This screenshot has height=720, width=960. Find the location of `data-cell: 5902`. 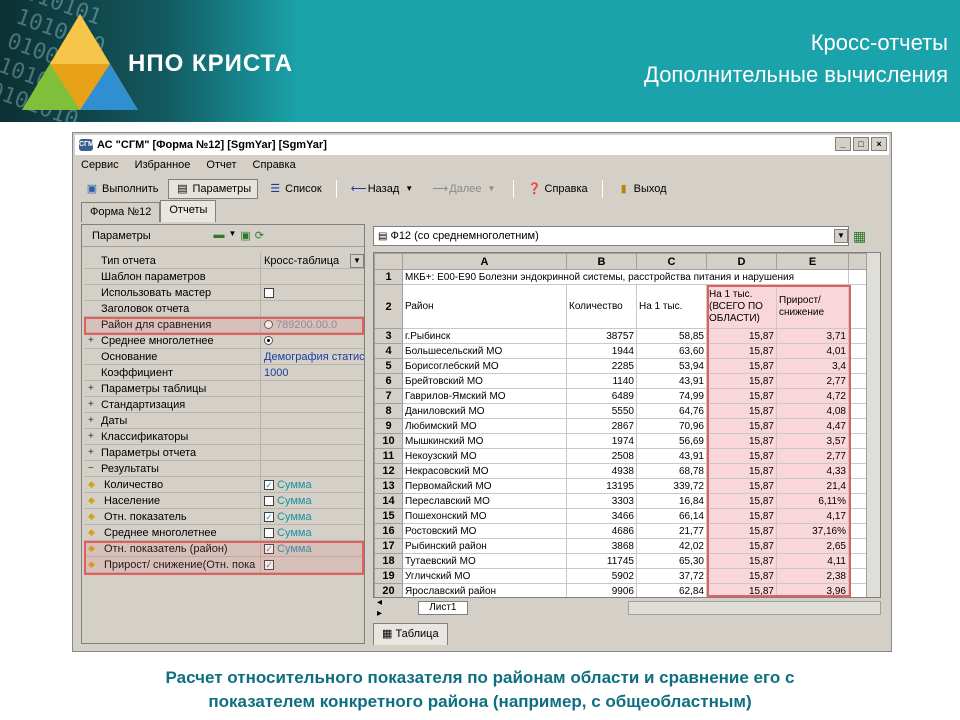

data-cell: 5902 is located at coordinates (601, 576).